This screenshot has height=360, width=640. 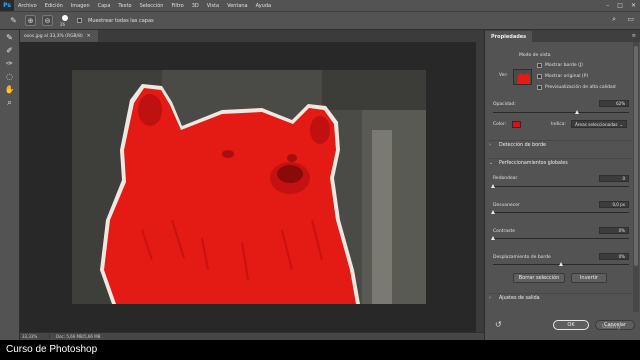 I want to click on brush-tool-icon: ✎, so click(x=13, y=20).